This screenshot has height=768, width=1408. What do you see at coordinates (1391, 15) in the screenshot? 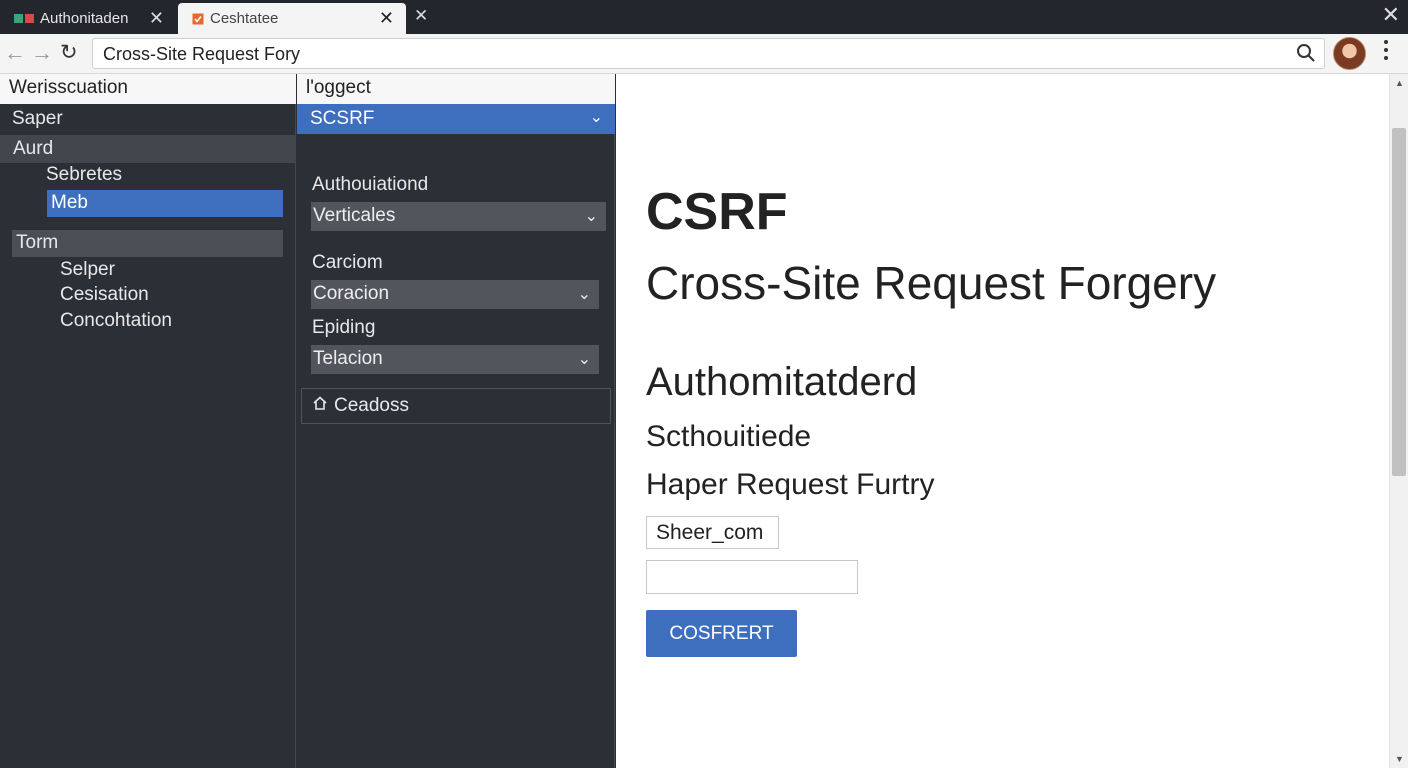
I see `window-close-icon: ✕` at bounding box center [1391, 15].